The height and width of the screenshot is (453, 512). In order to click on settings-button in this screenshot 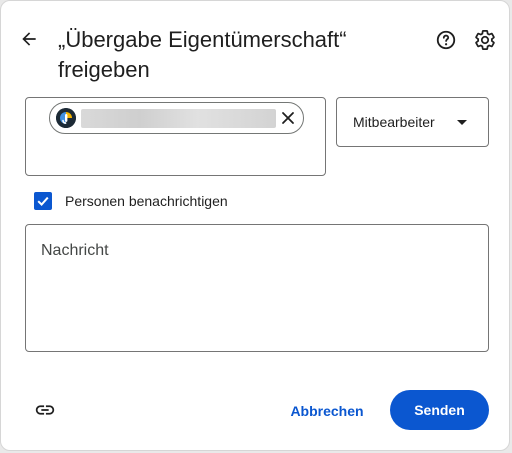, I will do `click(485, 40)`.